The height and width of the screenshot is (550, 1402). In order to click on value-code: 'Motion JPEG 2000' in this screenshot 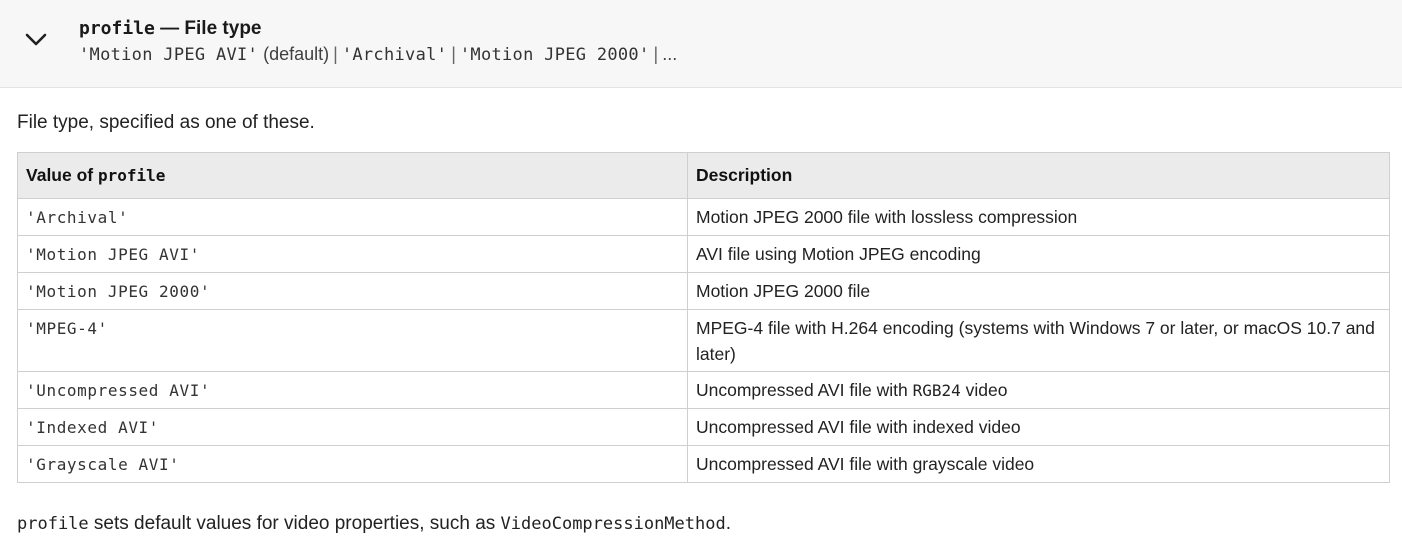, I will do `click(118, 291)`.